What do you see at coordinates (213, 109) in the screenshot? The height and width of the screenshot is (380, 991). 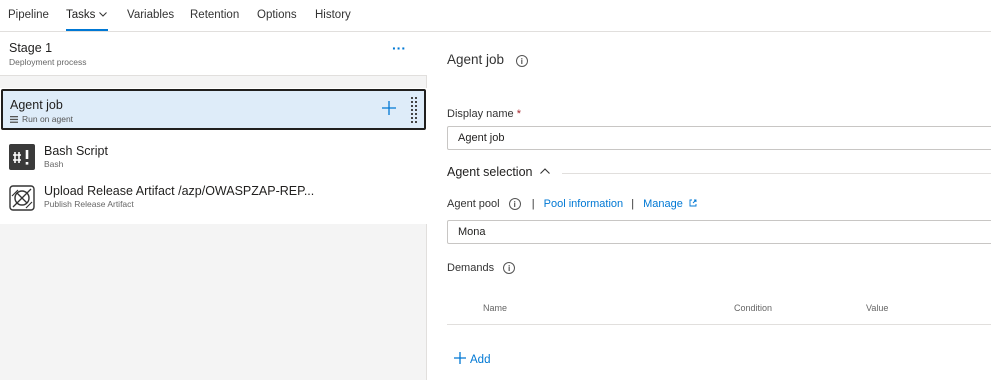 I see `agent-job-row: Agent job Run on agent` at bounding box center [213, 109].